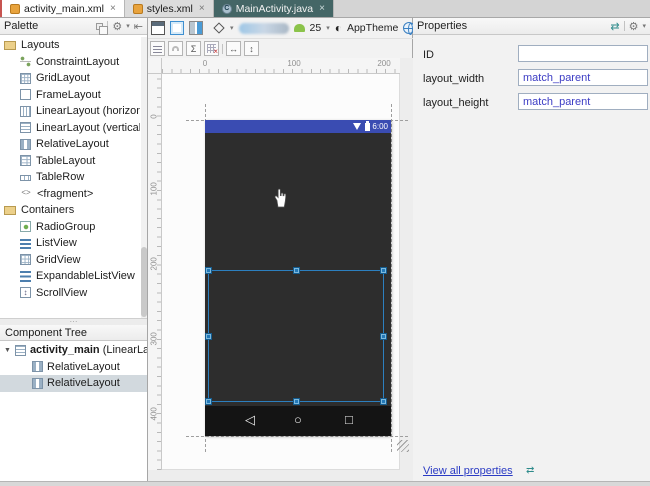 The width and height of the screenshot is (650, 486). I want to click on palette-section-layouts: Layouts, so click(70, 45).